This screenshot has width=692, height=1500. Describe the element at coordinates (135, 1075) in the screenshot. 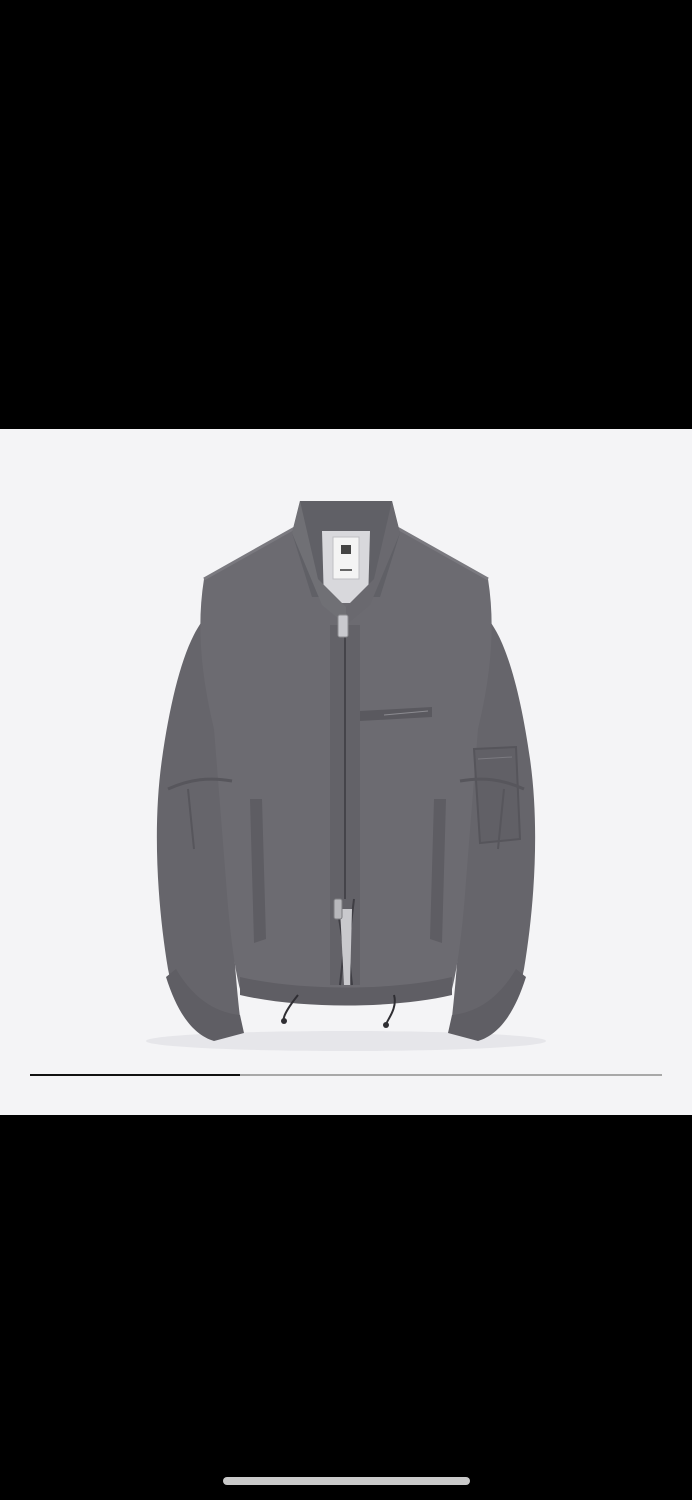

I see `carousel-progress-fill` at that location.